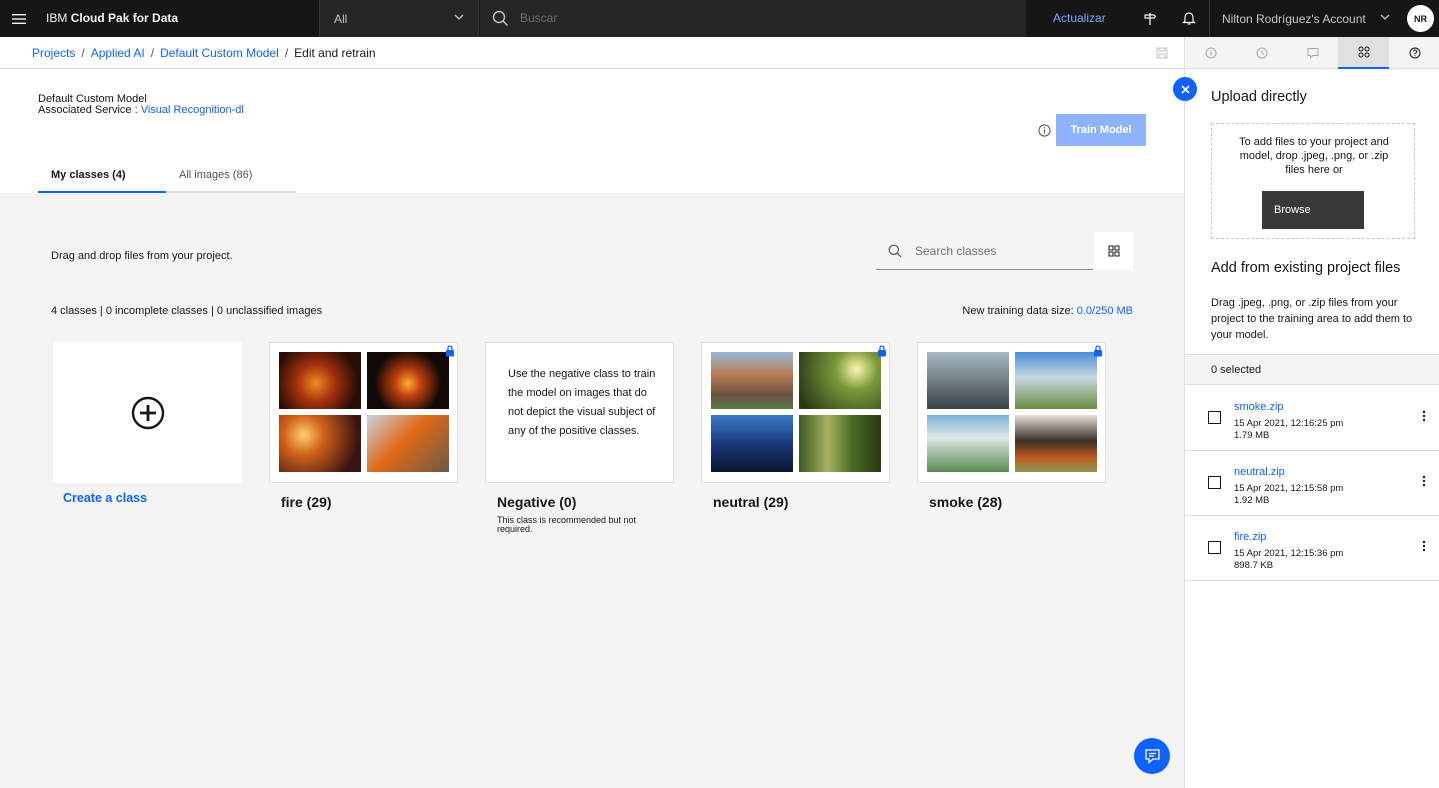 The width and height of the screenshot is (1439, 788). What do you see at coordinates (53, 53) in the screenshot?
I see `breadcrumb-projects: Projects` at bounding box center [53, 53].